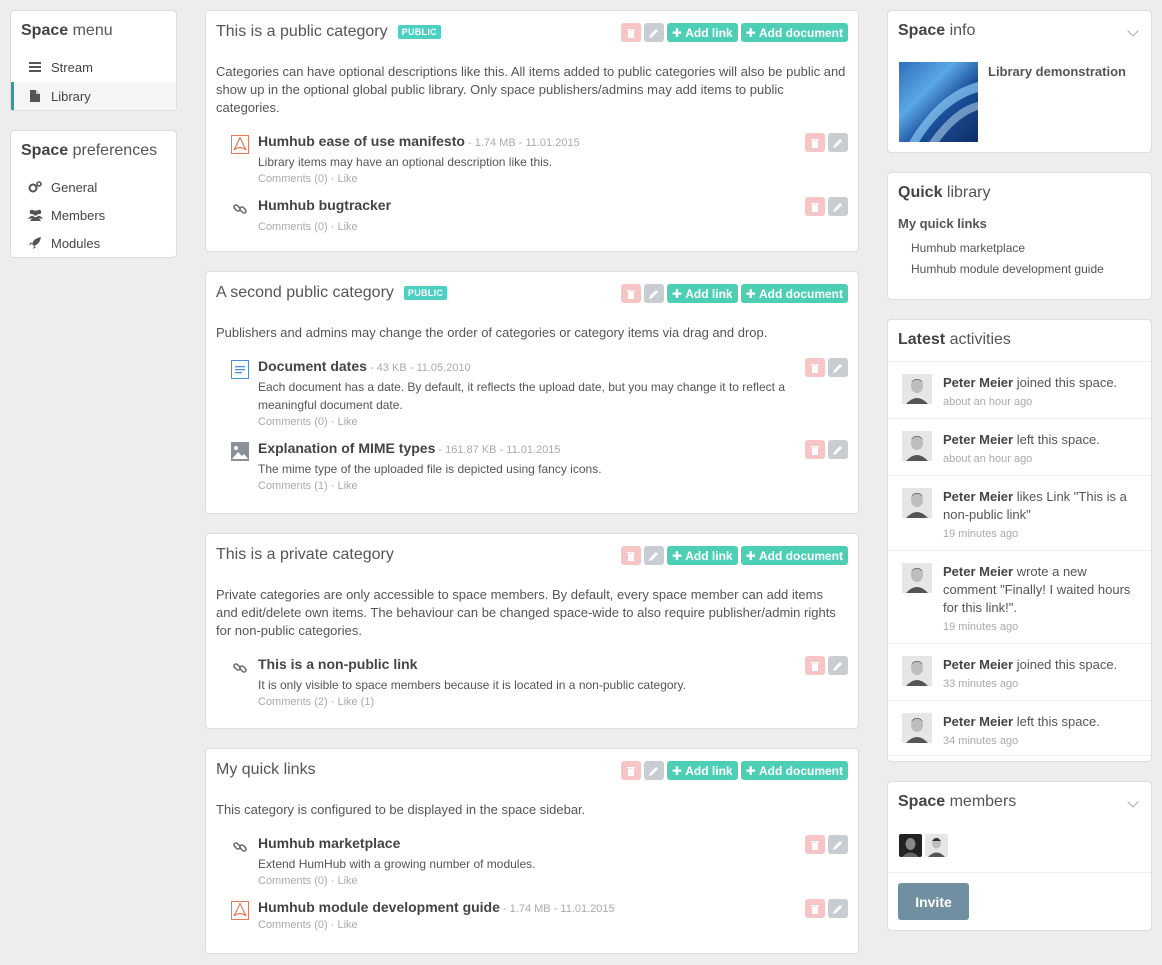 The width and height of the screenshot is (1162, 965). I want to click on comments-link: Comments (2), so click(293, 702).